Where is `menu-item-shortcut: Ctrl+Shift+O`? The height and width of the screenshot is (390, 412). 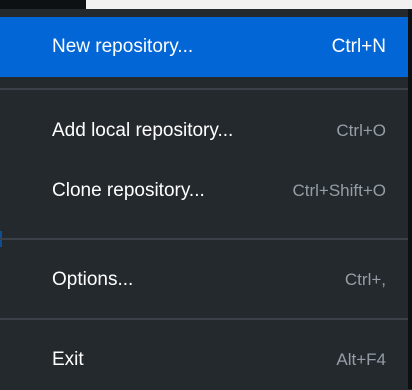
menu-item-shortcut: Ctrl+Shift+O is located at coordinates (339, 190).